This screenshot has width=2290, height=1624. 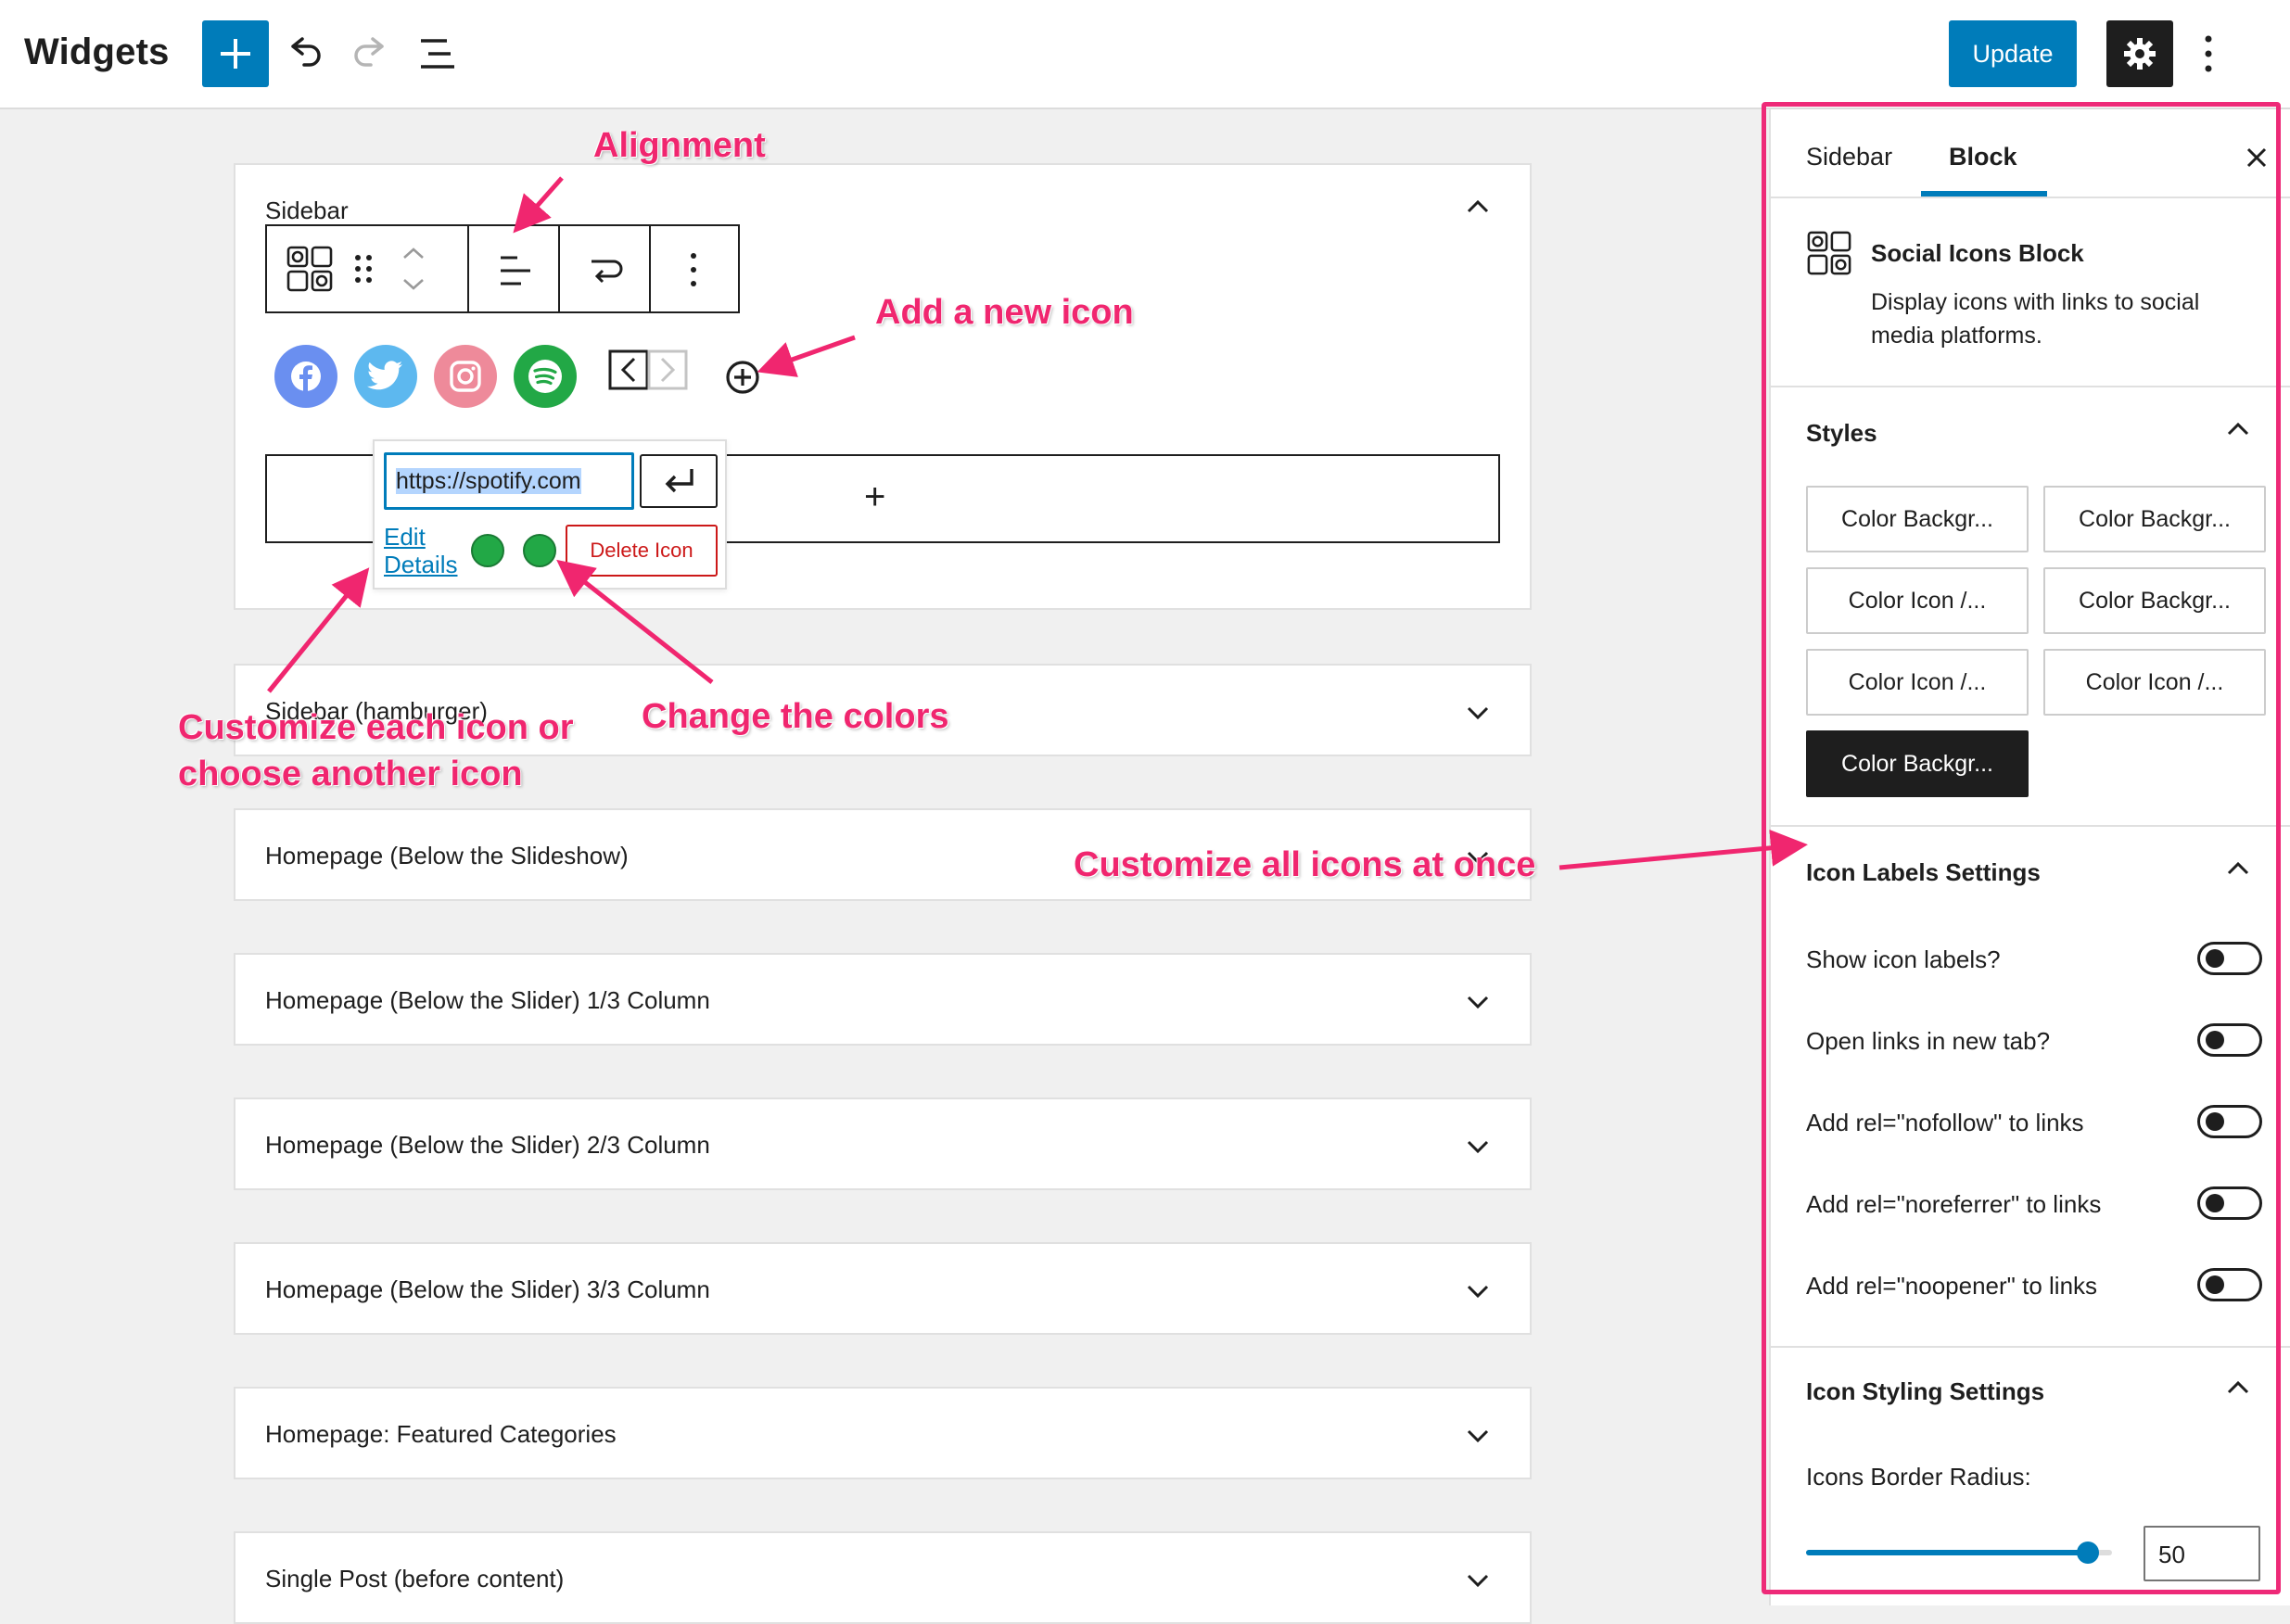 What do you see at coordinates (1004, 312) in the screenshot?
I see `annotation-add-icon: Add a new icon` at bounding box center [1004, 312].